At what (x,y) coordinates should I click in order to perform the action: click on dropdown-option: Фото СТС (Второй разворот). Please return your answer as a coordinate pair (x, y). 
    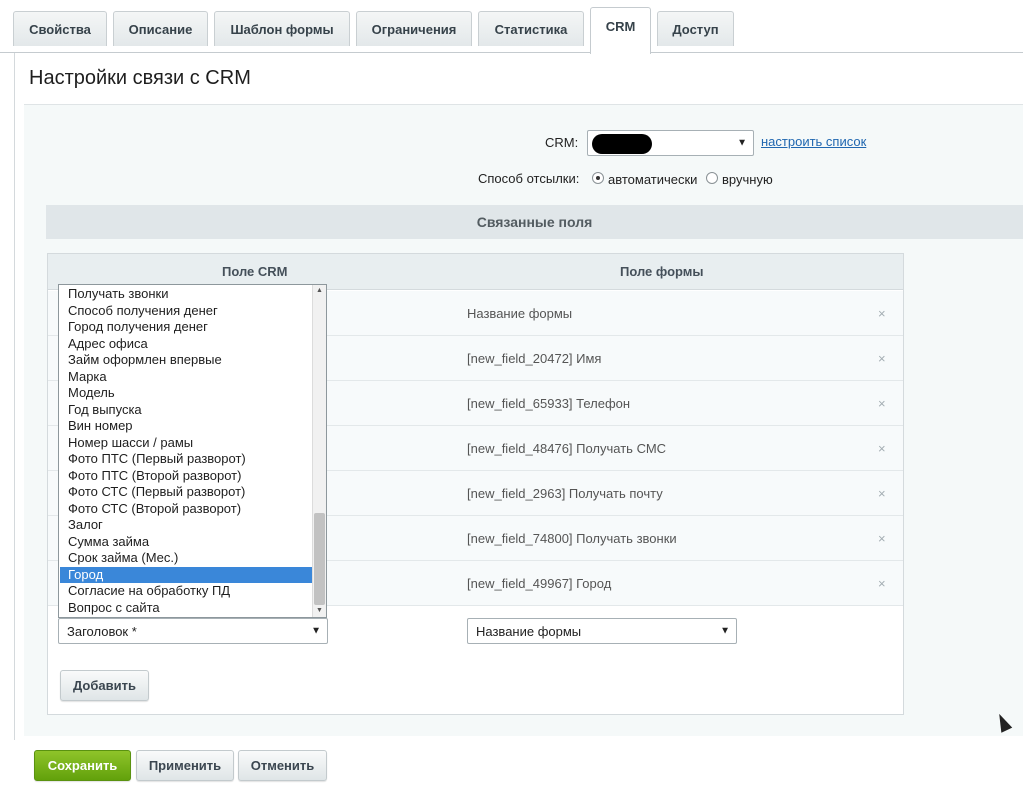
    Looking at the image, I should click on (186, 509).